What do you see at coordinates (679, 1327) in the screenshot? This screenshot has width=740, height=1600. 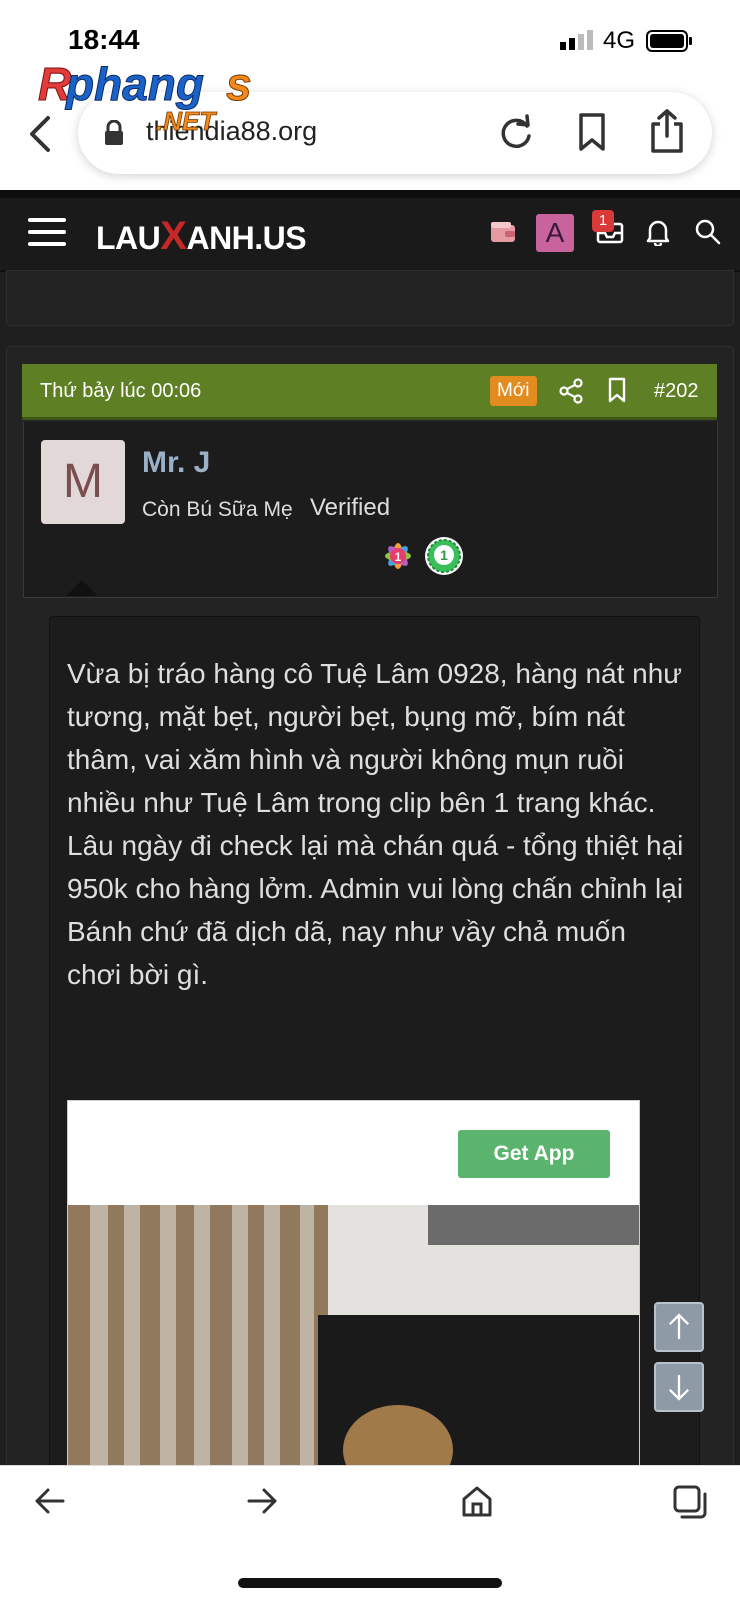 I see `scroll-top-arrow-icon` at bounding box center [679, 1327].